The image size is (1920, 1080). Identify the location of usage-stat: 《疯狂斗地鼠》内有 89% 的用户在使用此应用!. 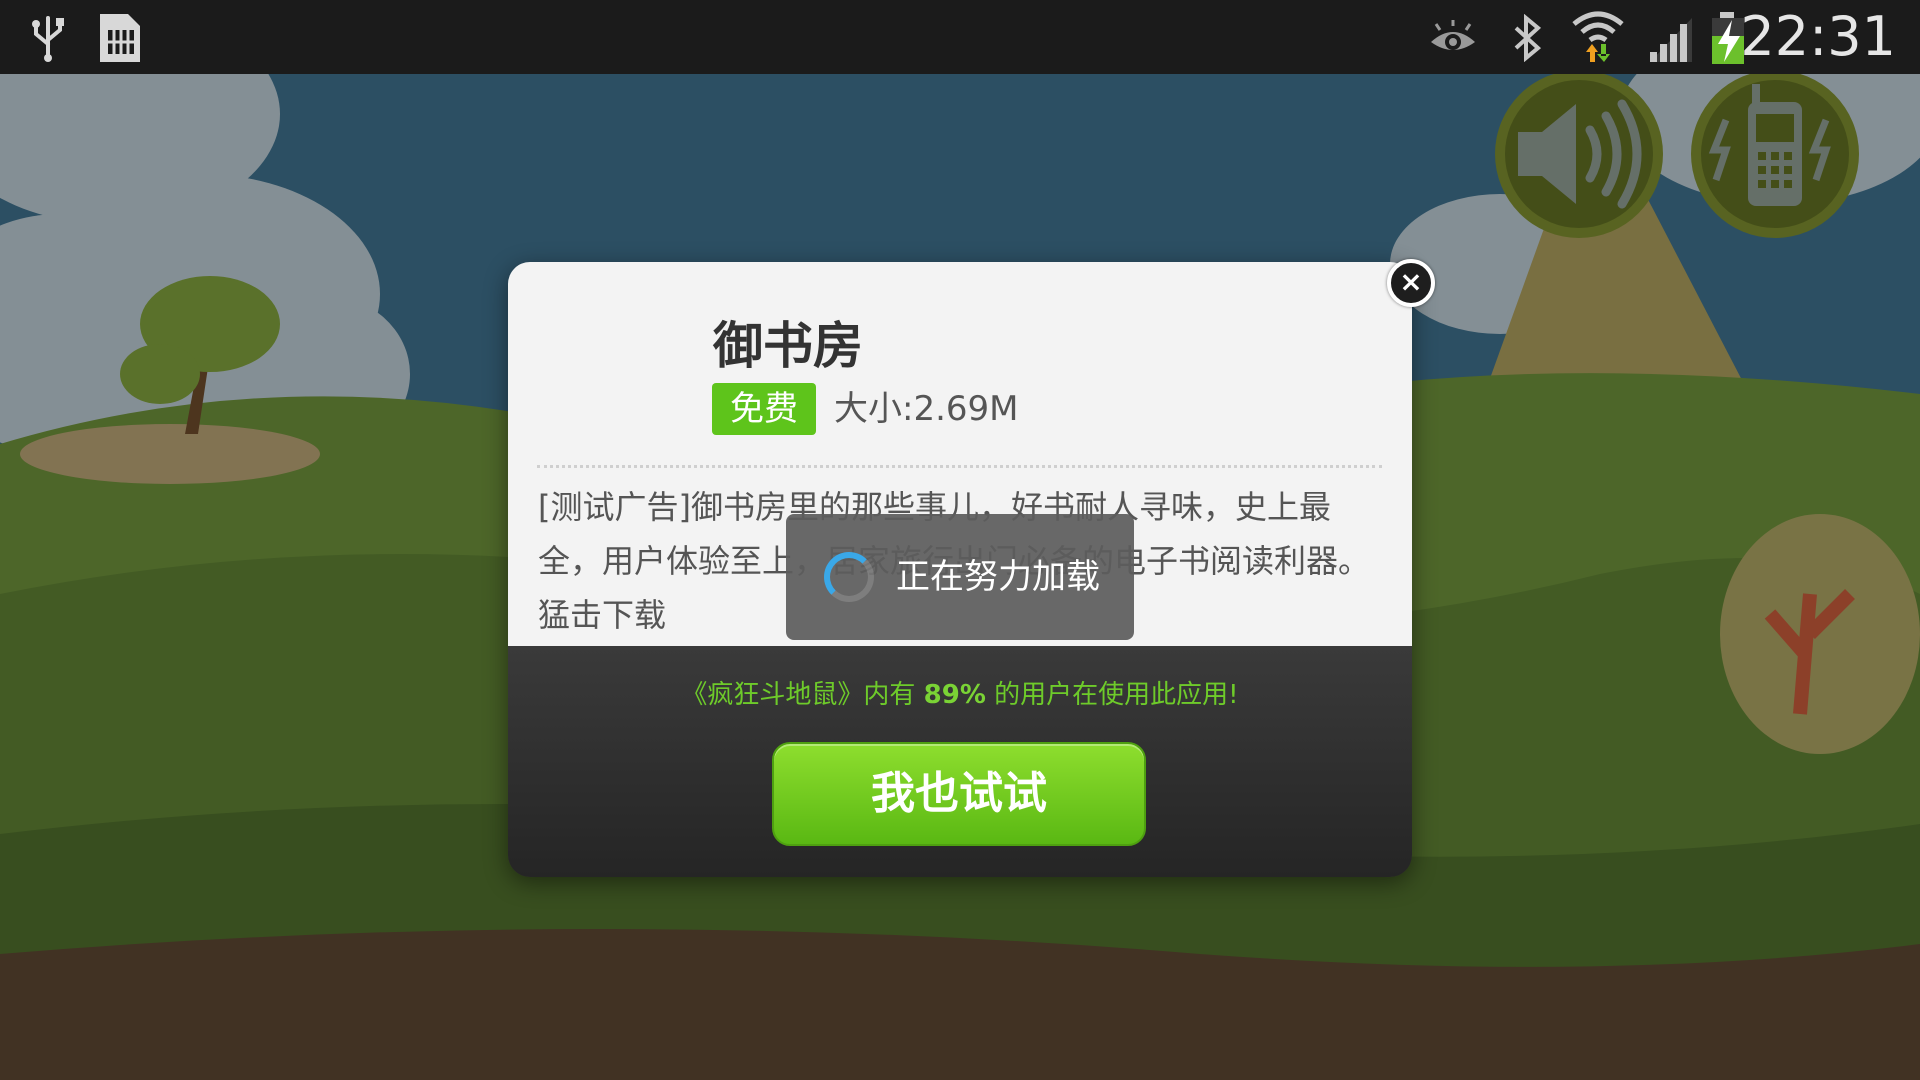
(960, 692).